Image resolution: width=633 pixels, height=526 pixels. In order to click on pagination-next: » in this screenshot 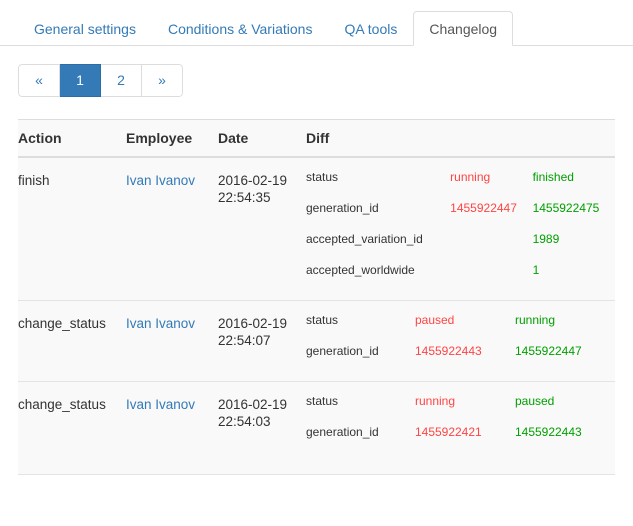, I will do `click(162, 80)`.